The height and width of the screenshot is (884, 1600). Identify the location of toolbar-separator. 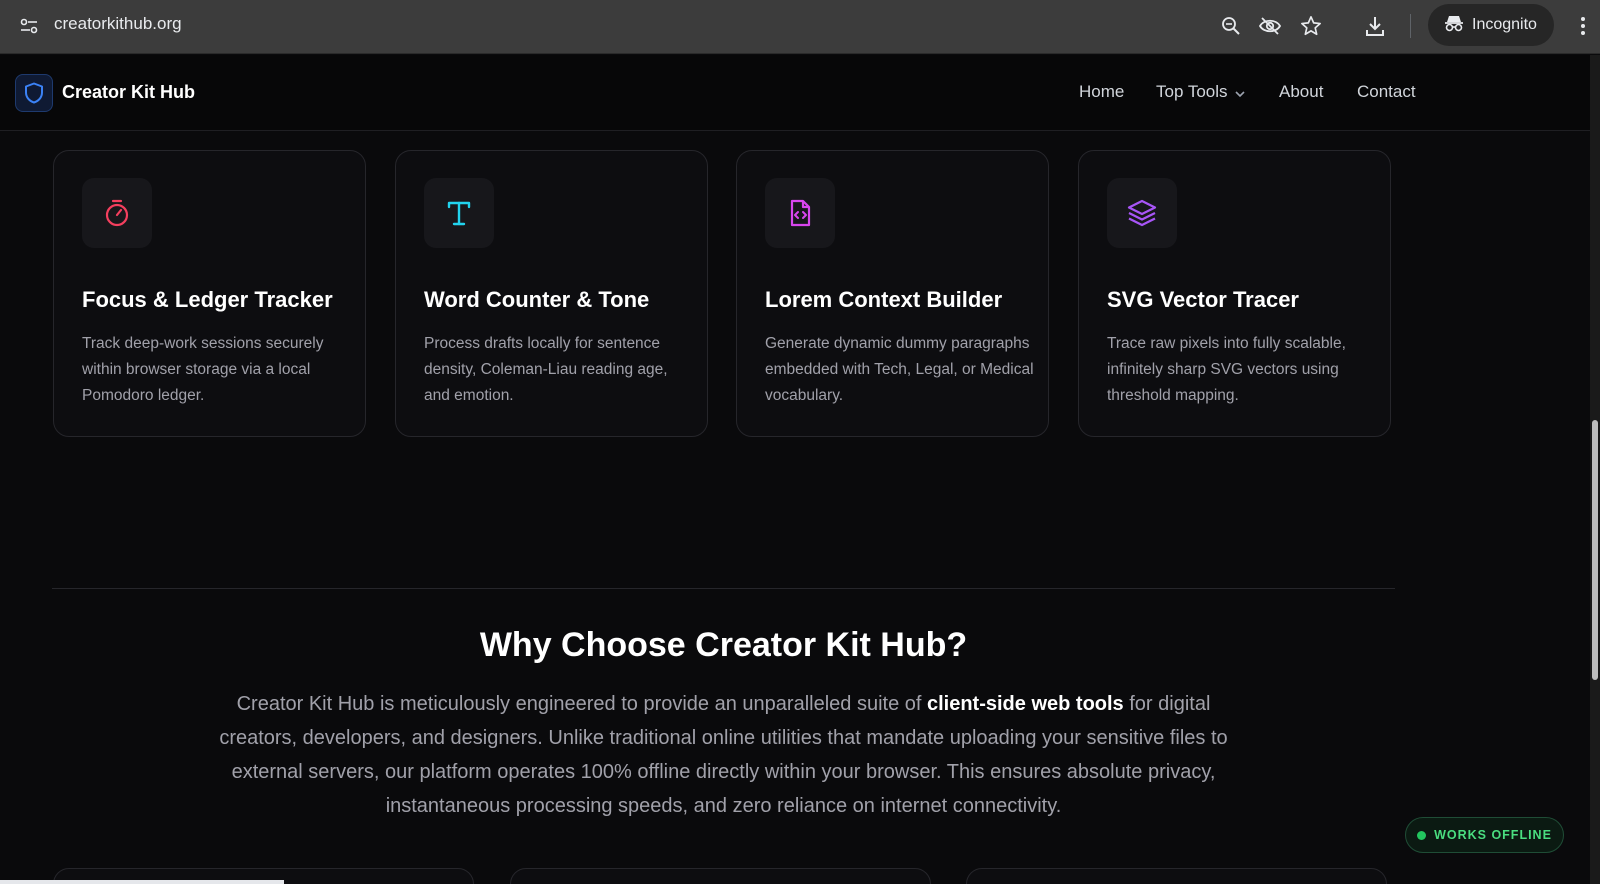
(1410, 26).